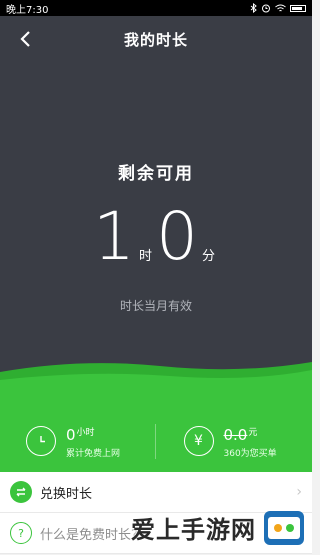  I want to click on page-title: 我的时长, so click(155, 39).